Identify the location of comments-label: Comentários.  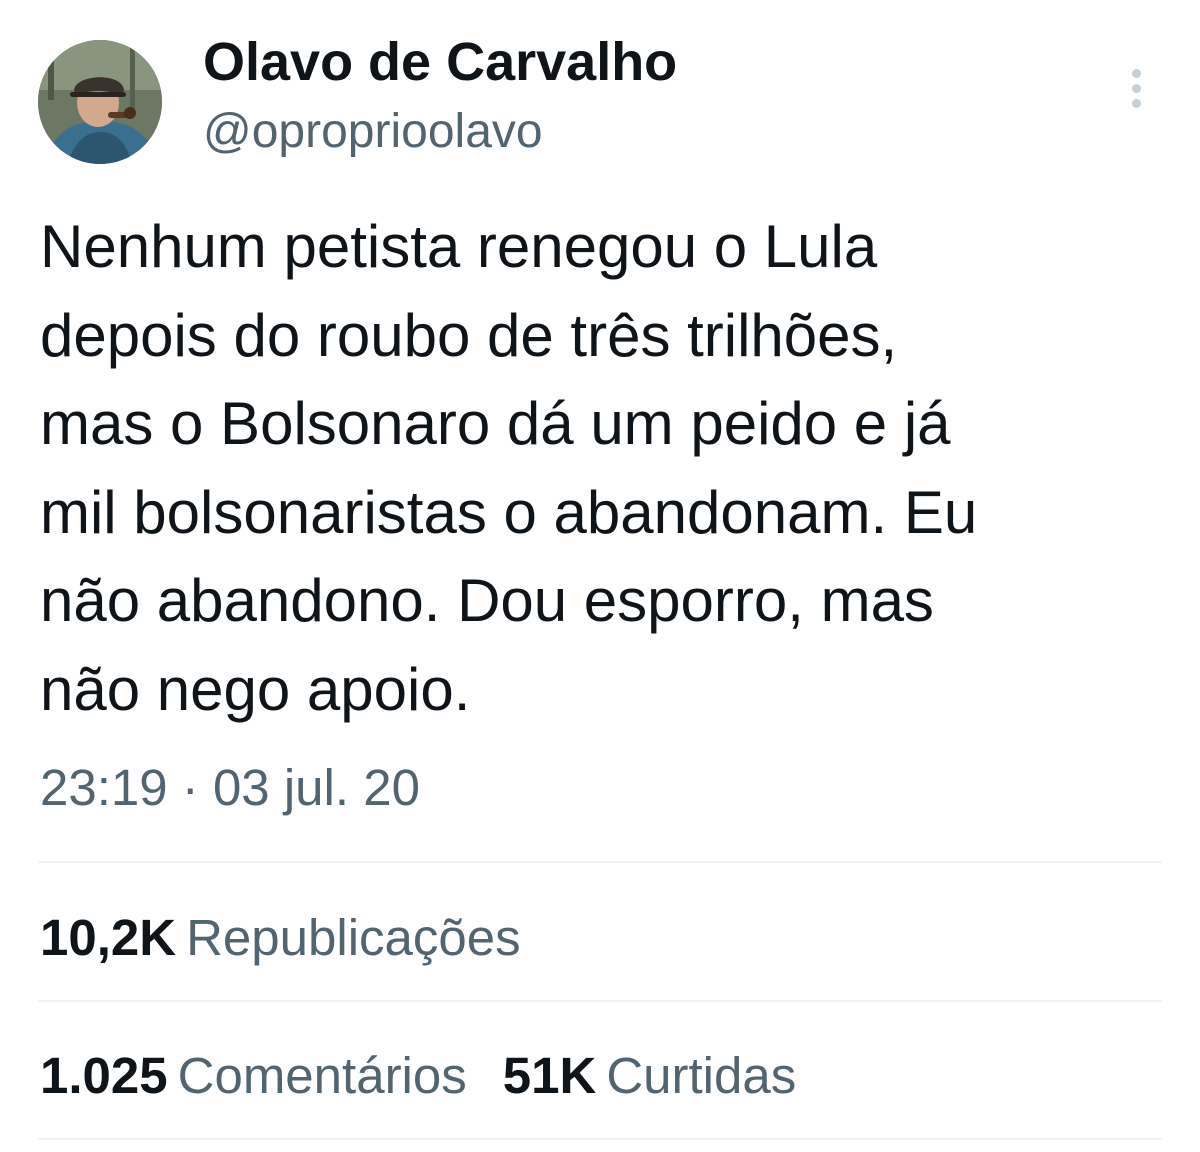
(322, 1075).